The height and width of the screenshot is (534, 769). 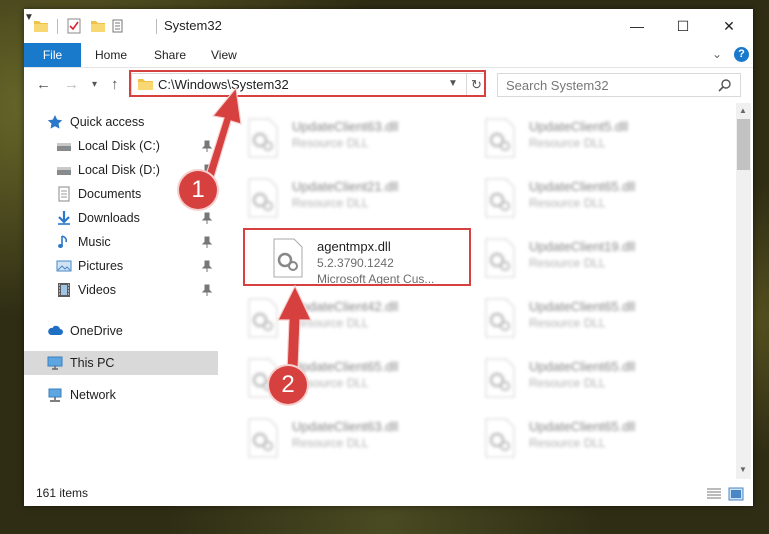 What do you see at coordinates (258, 228) in the screenshot?
I see `annotation-arrows` at bounding box center [258, 228].